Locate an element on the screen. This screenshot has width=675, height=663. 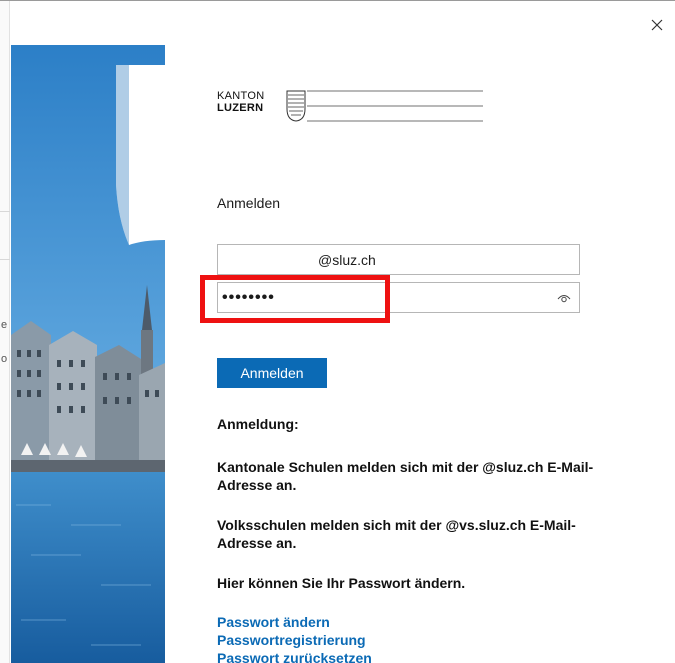
close-button is located at coordinates (657, 25).